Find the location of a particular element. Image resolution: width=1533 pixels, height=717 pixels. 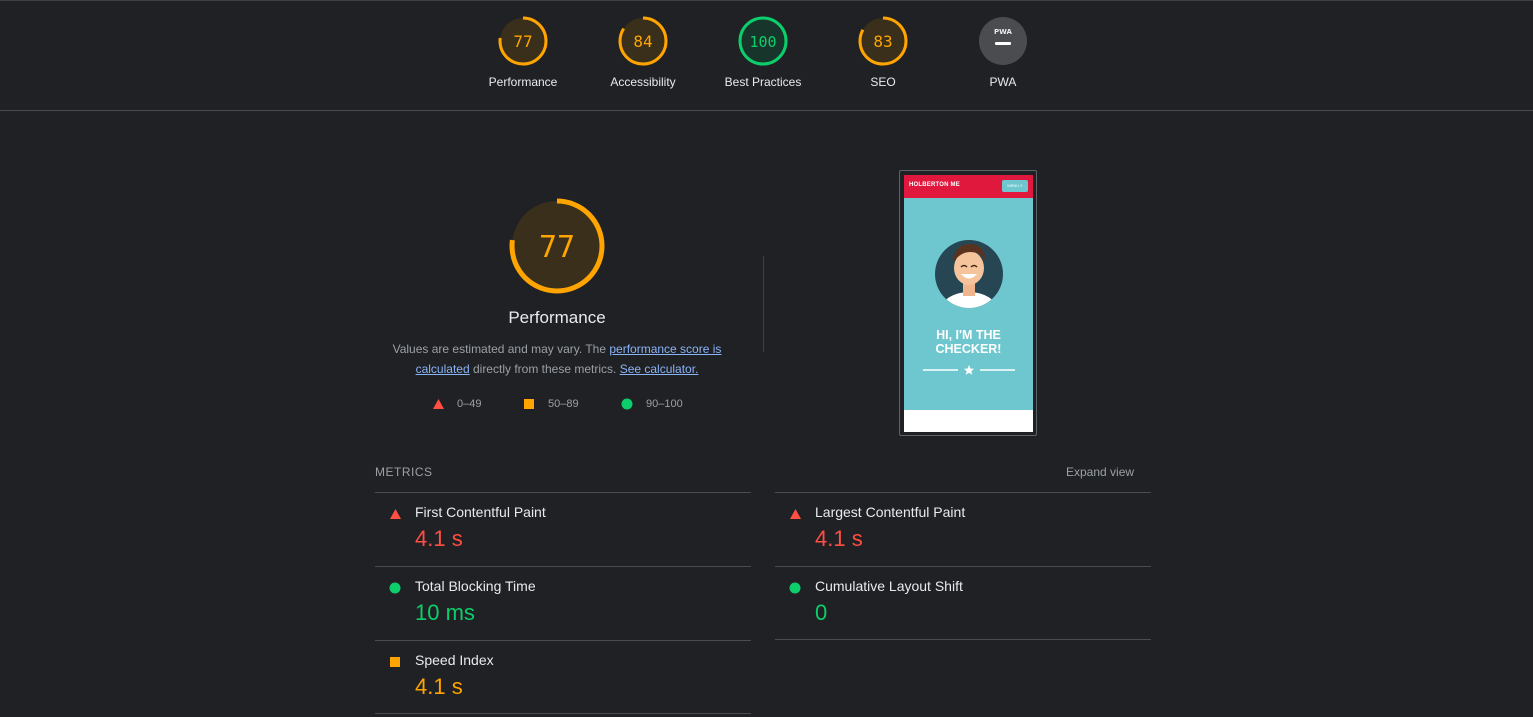

screenshot-frame: HOLBERTON ME MENU ≡ HI, I'M THE CHECKER! is located at coordinates (968, 303).